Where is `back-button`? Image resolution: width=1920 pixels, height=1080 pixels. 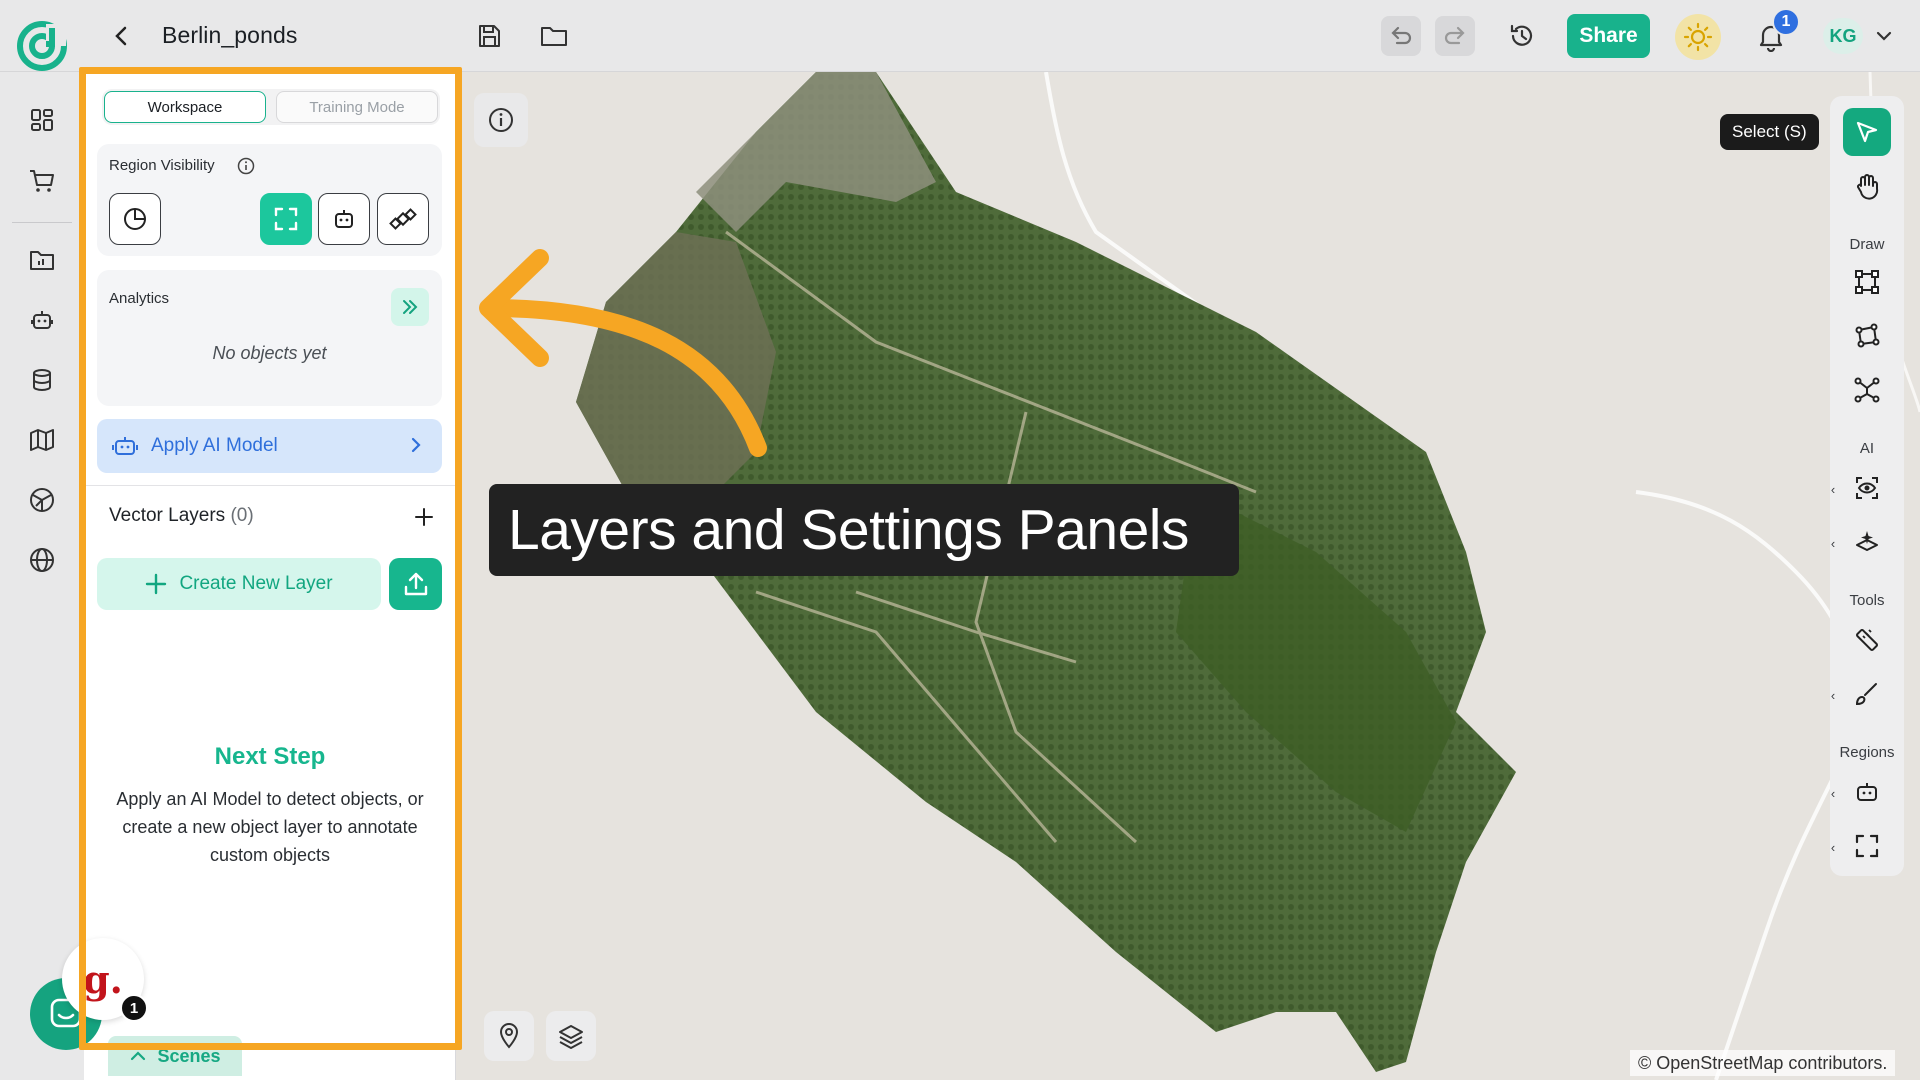 back-button is located at coordinates (122, 36).